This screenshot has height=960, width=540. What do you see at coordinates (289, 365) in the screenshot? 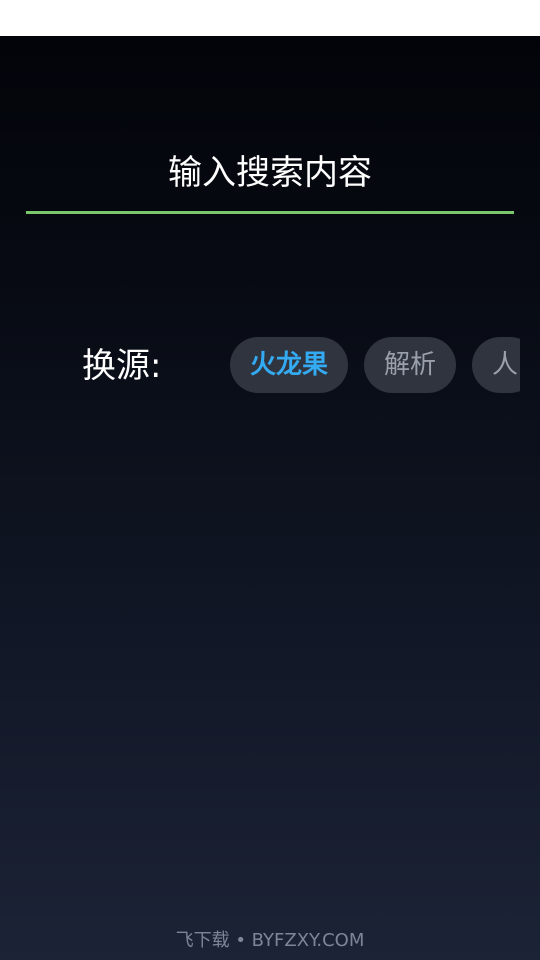
I see `source-chip-huolongguo: 火龙果` at bounding box center [289, 365].